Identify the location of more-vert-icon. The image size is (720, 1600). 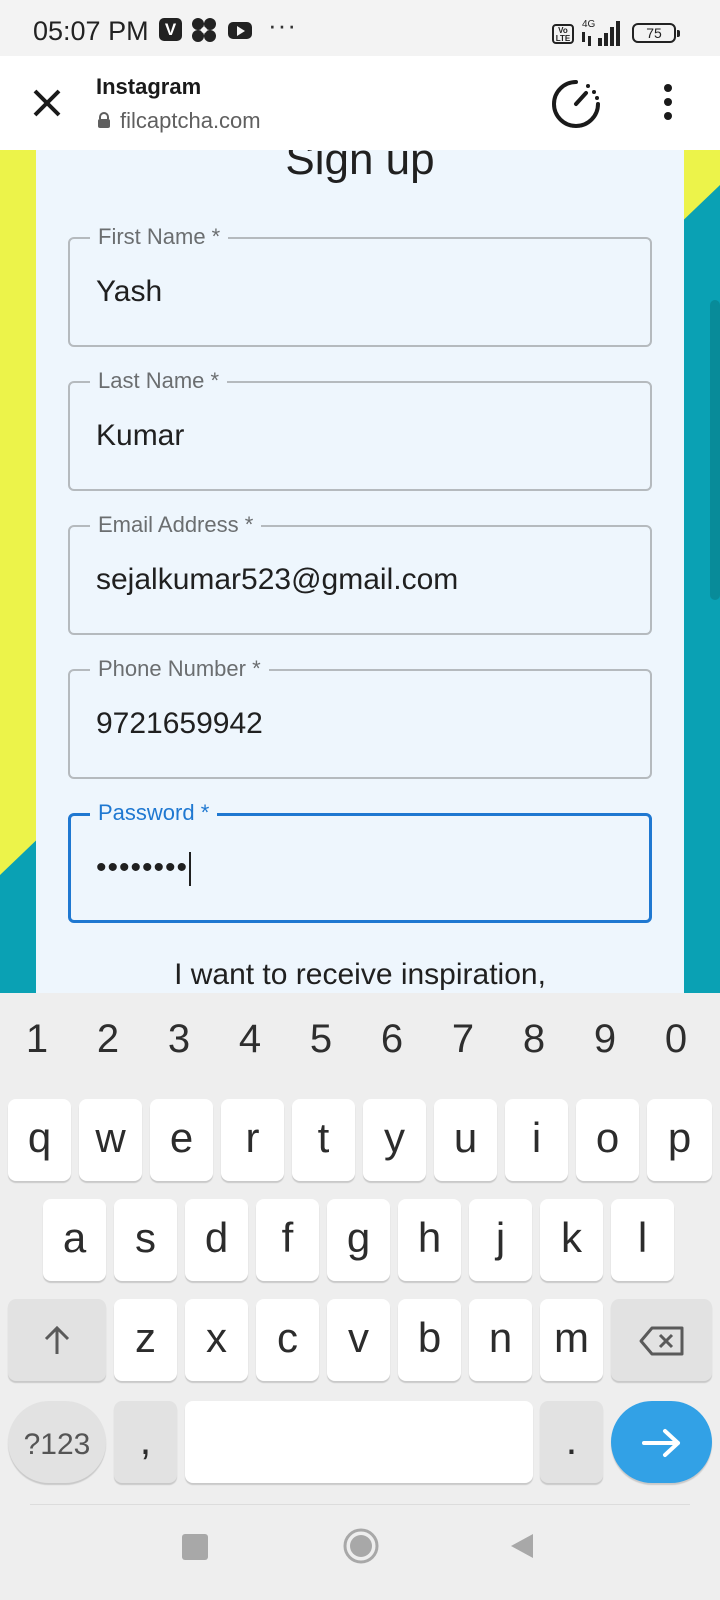
(668, 102).